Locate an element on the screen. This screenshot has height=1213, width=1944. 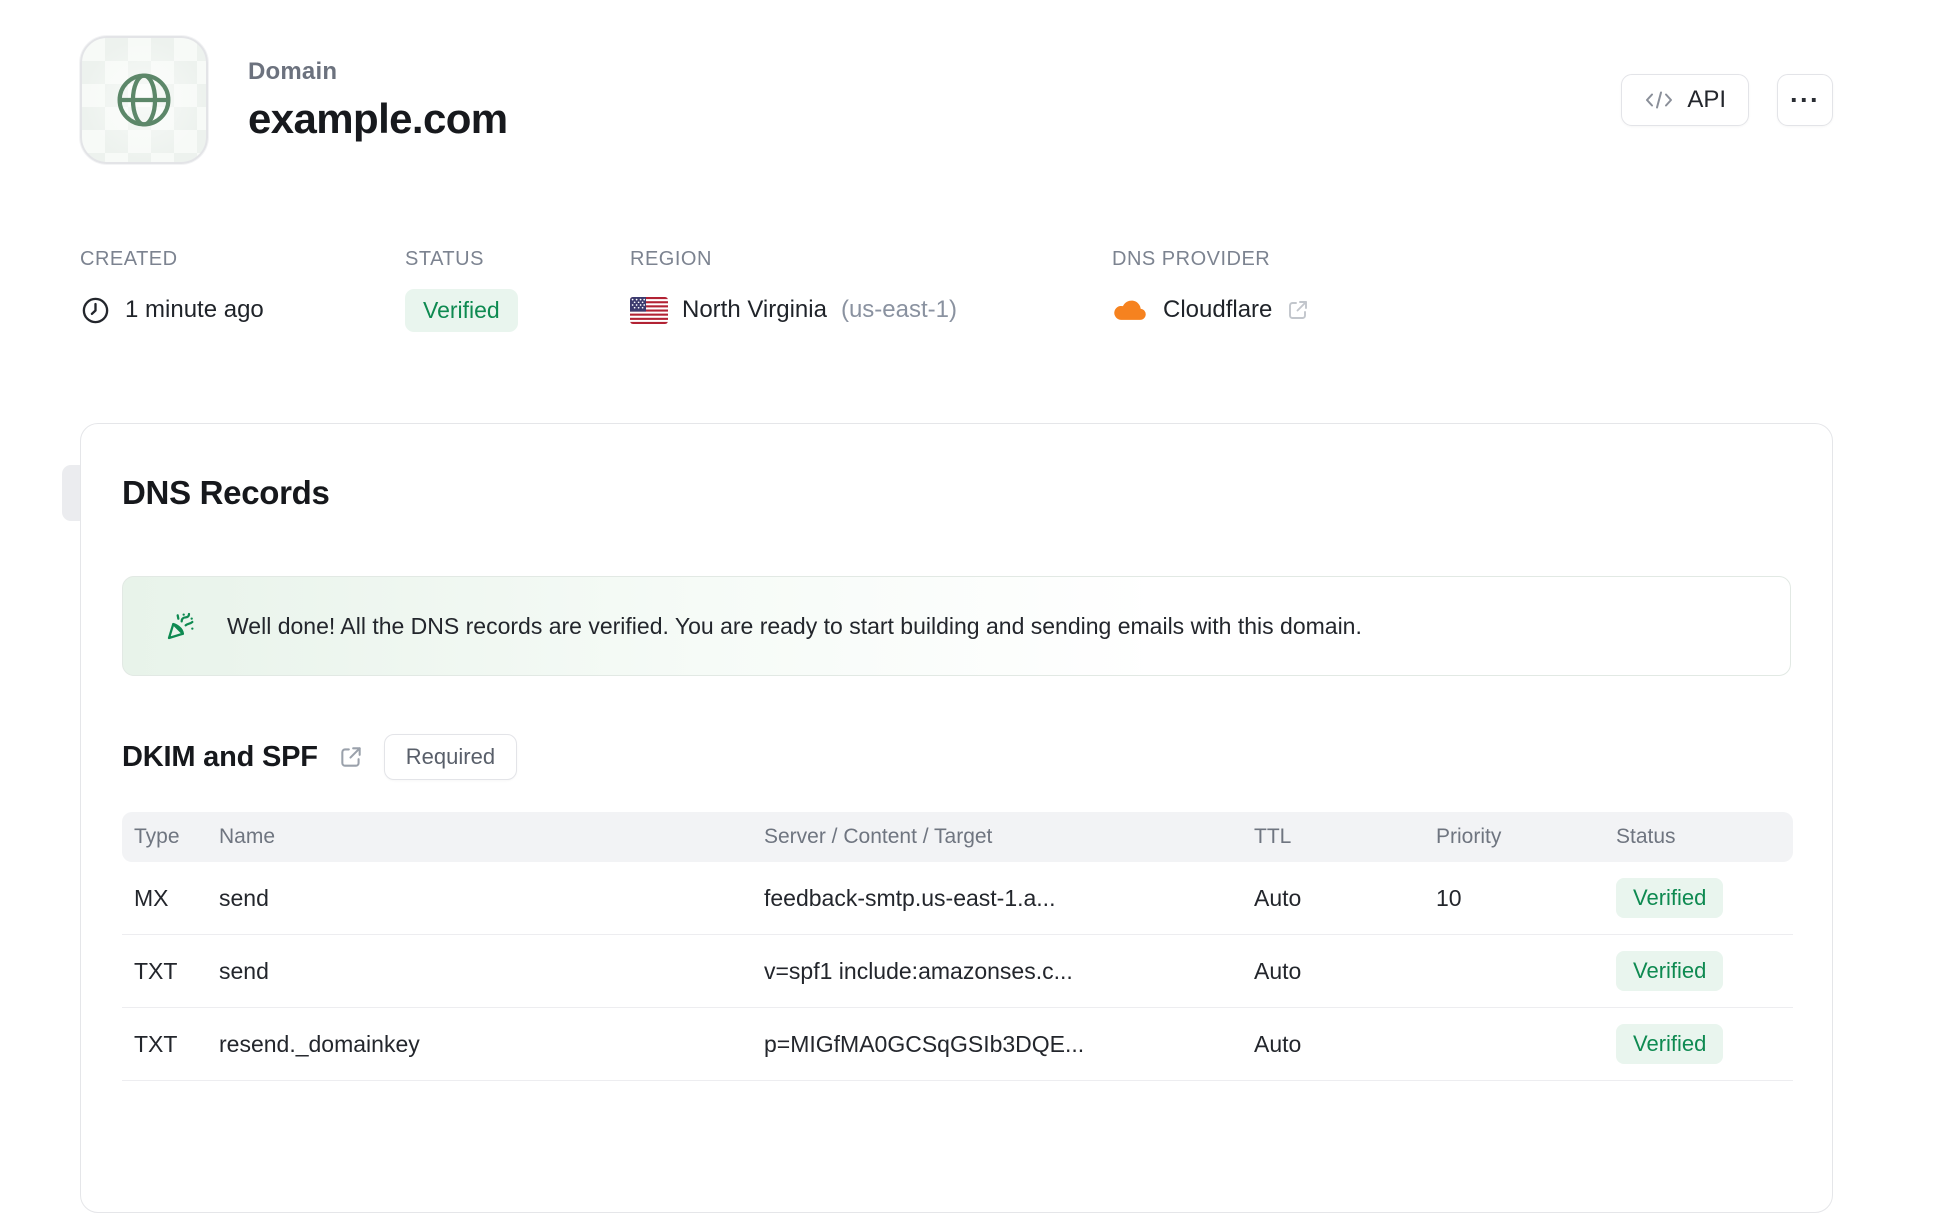
api-button: API is located at coordinates (1685, 100).